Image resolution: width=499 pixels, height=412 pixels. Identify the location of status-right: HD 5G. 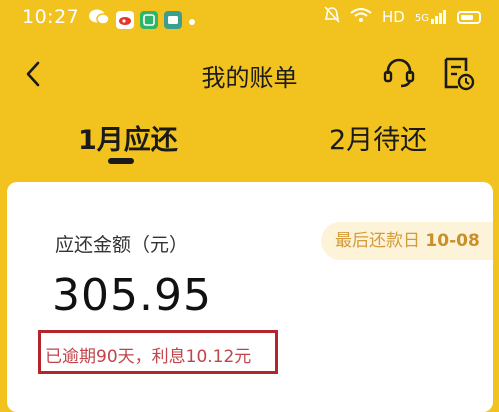
(402, 17).